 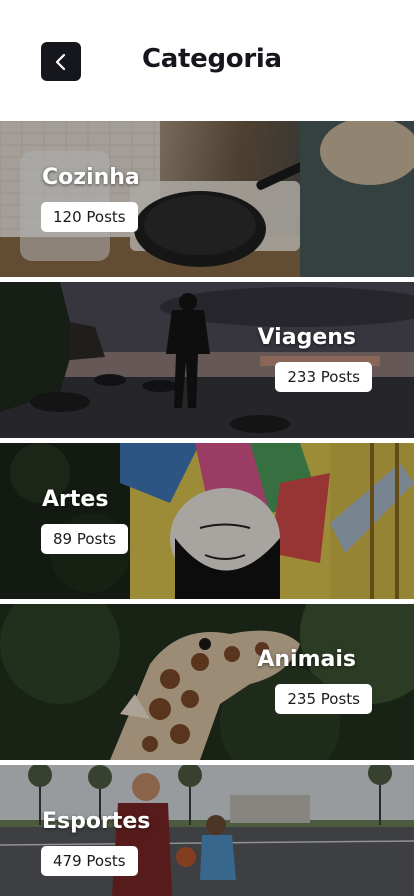 I want to click on category-title: Animais, so click(x=306, y=659).